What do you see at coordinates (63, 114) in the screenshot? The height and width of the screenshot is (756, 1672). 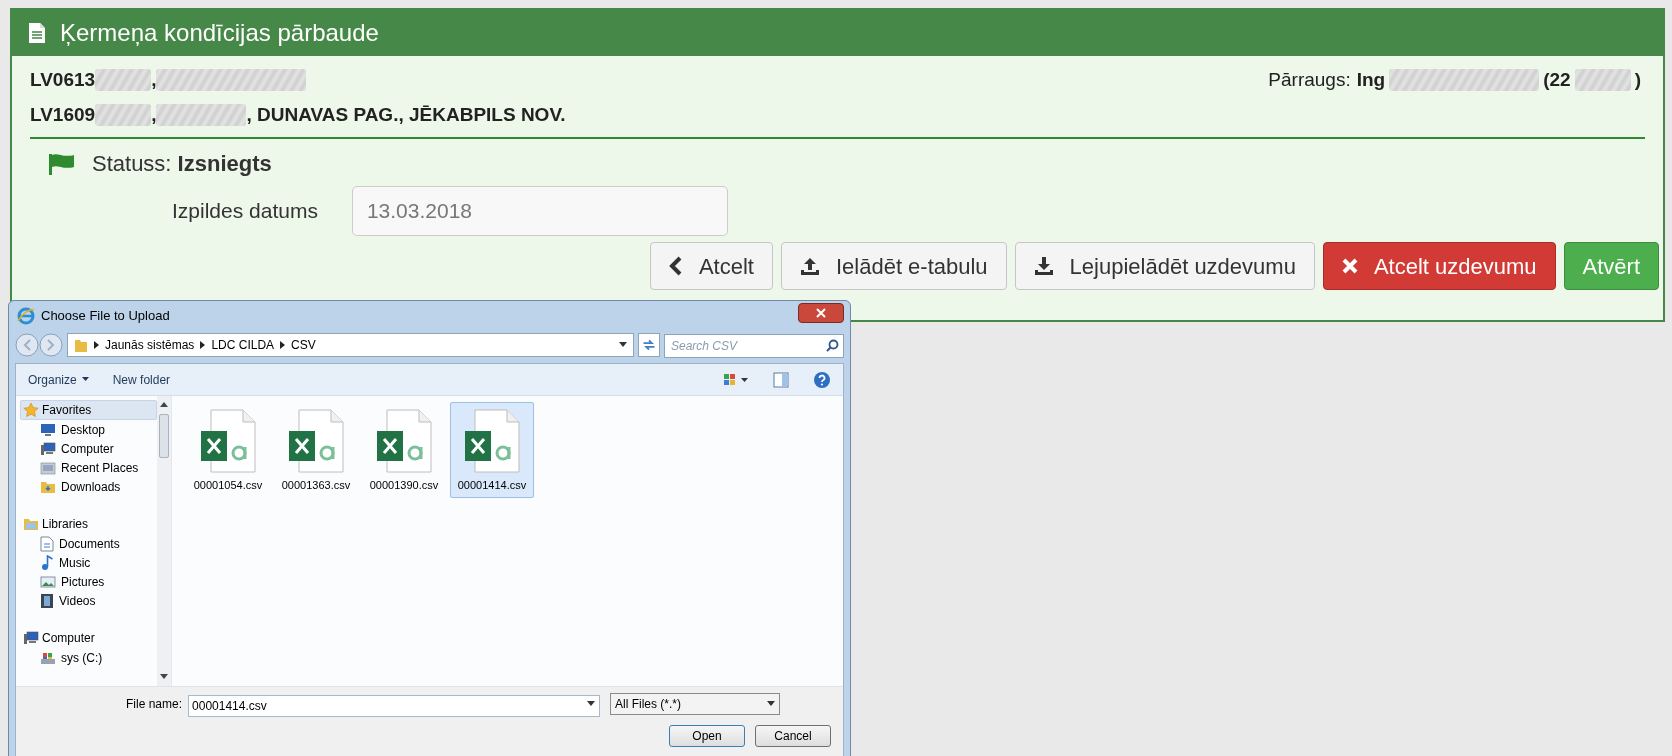 I see `info-text: LV1609` at bounding box center [63, 114].